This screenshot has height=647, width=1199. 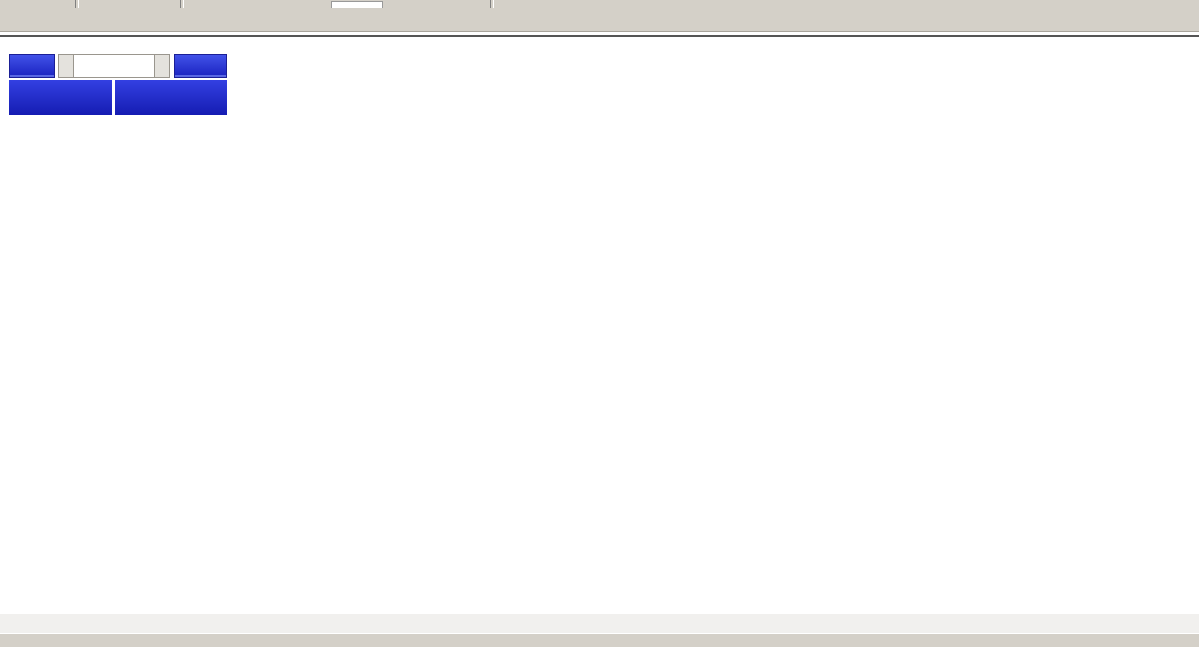 I want to click on sell-button, so click(x=32, y=66).